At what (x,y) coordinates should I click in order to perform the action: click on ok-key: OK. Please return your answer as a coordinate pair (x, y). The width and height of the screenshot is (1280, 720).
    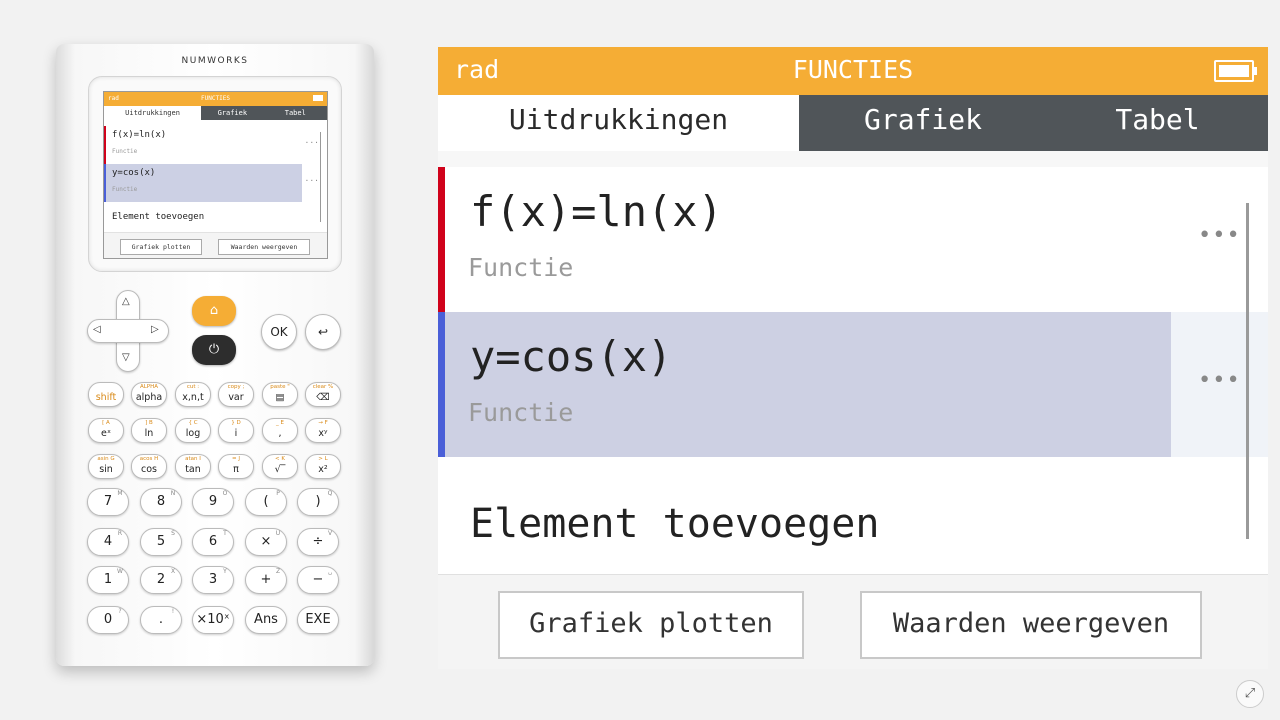
    Looking at the image, I should click on (279, 332).